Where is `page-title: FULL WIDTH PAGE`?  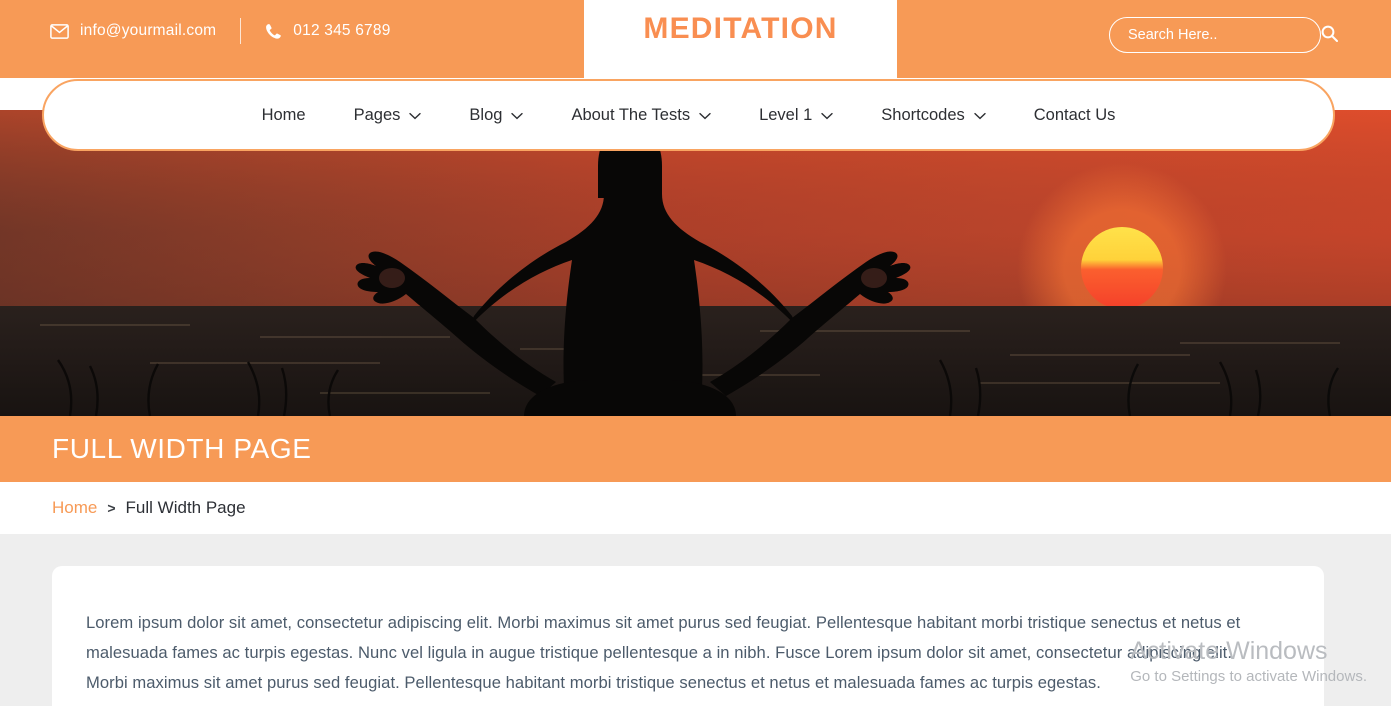
page-title: FULL WIDTH PAGE is located at coordinates (182, 448).